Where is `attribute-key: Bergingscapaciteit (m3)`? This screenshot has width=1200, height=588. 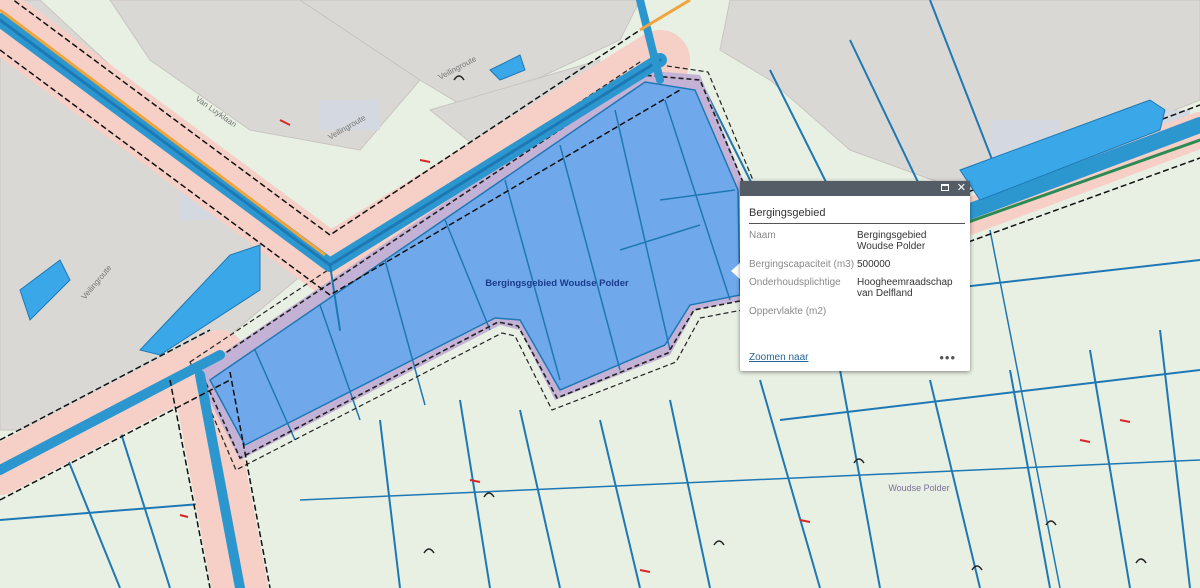 attribute-key: Bergingscapaciteit (m3) is located at coordinates (802, 264).